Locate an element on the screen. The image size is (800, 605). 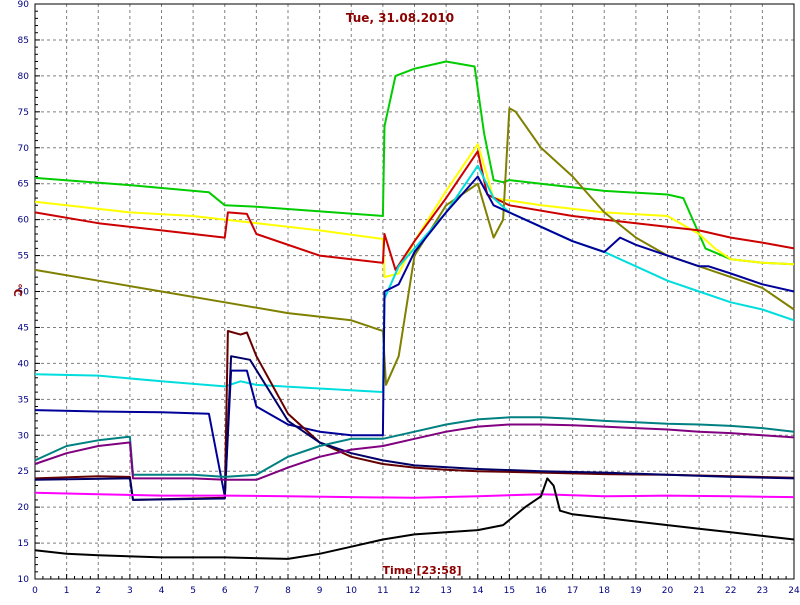
y-tick-label: 15 is located at coordinates (23, 544).